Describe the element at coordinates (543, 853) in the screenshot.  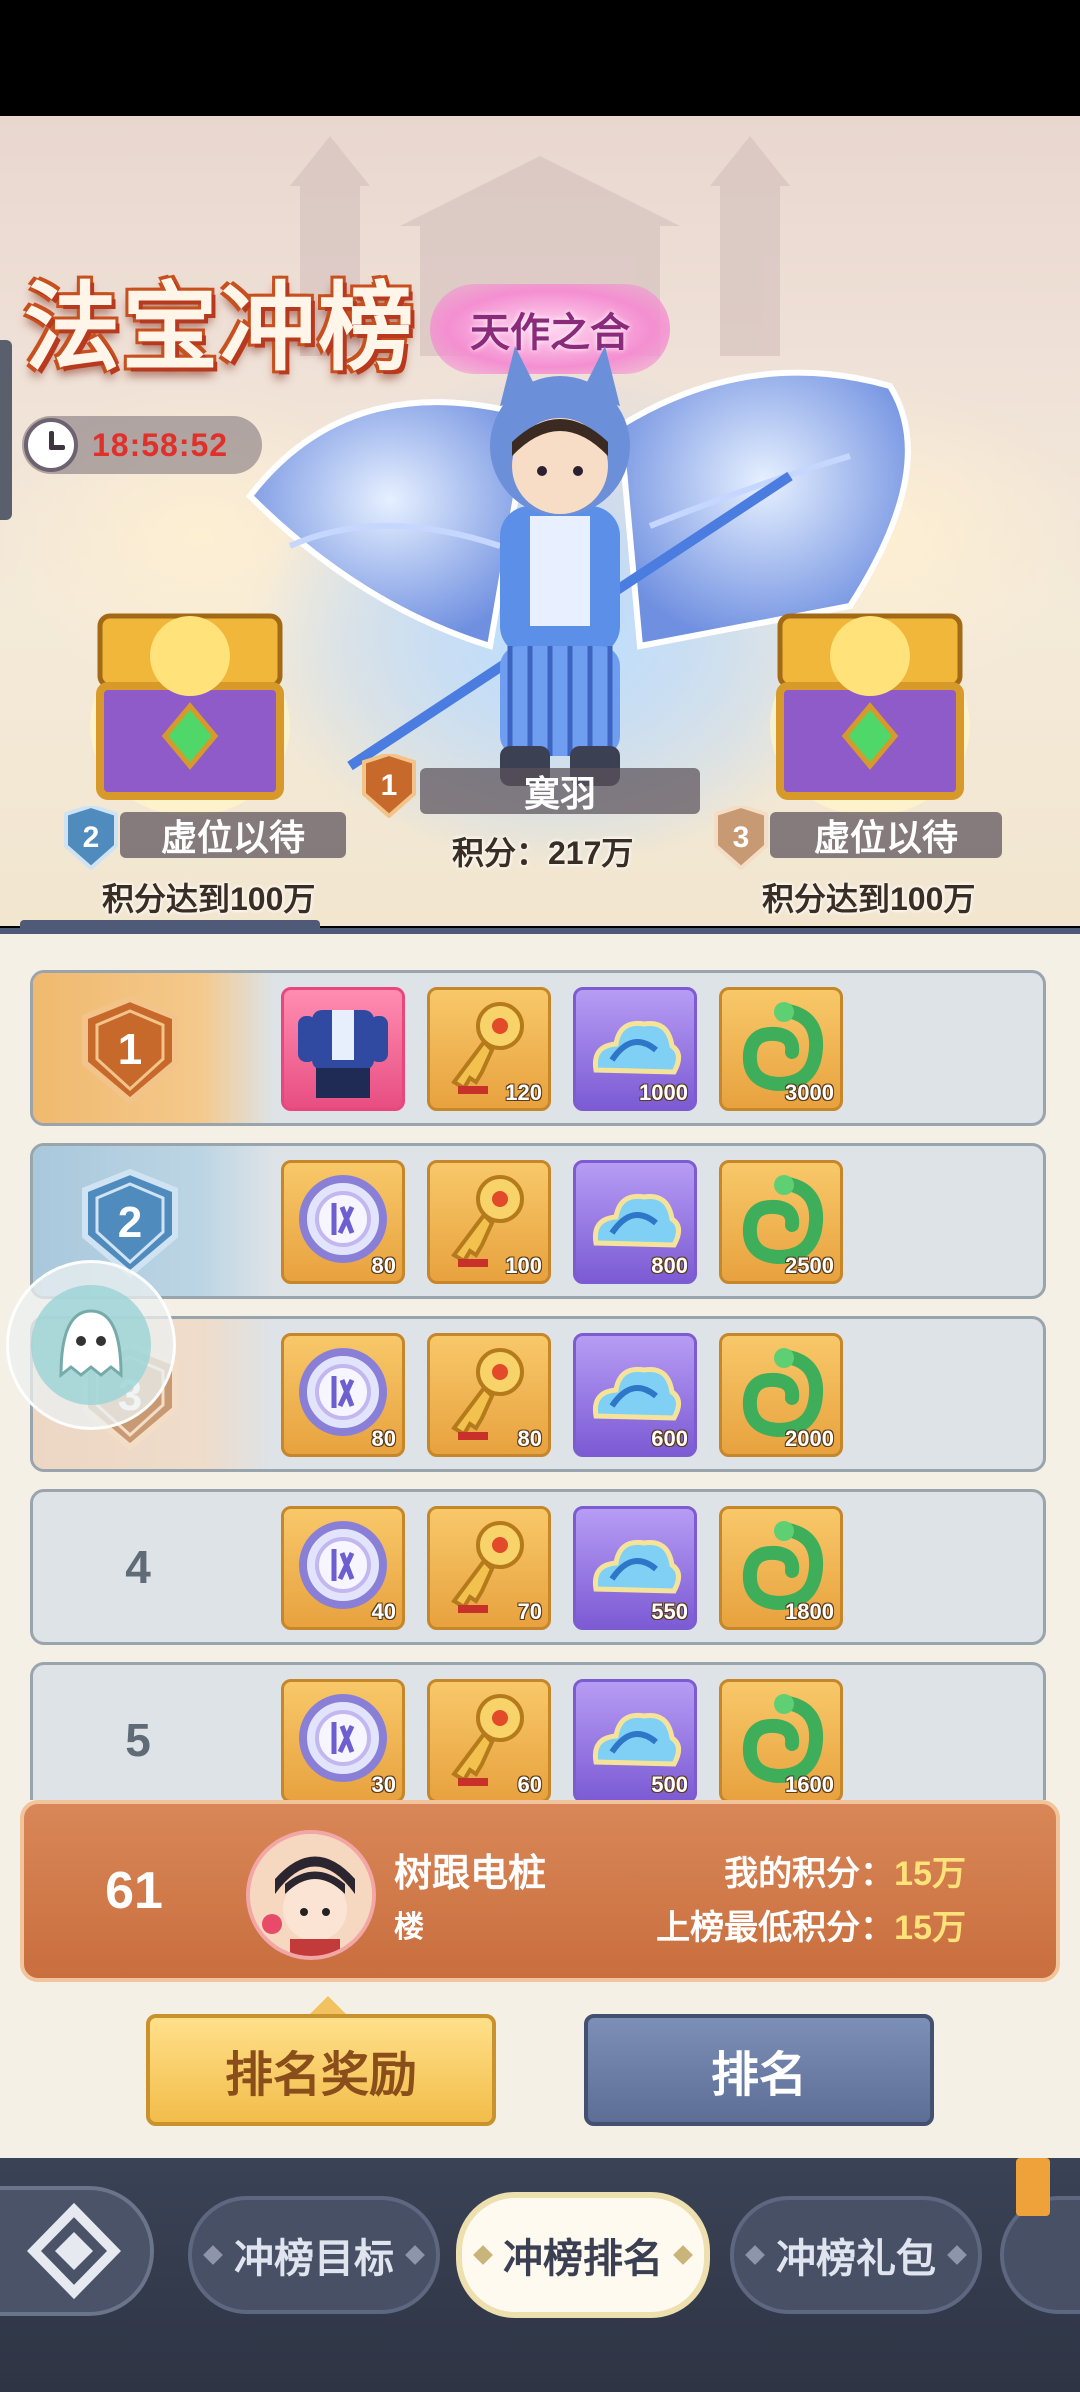
I see `rank-1-score: 积分：217万` at that location.